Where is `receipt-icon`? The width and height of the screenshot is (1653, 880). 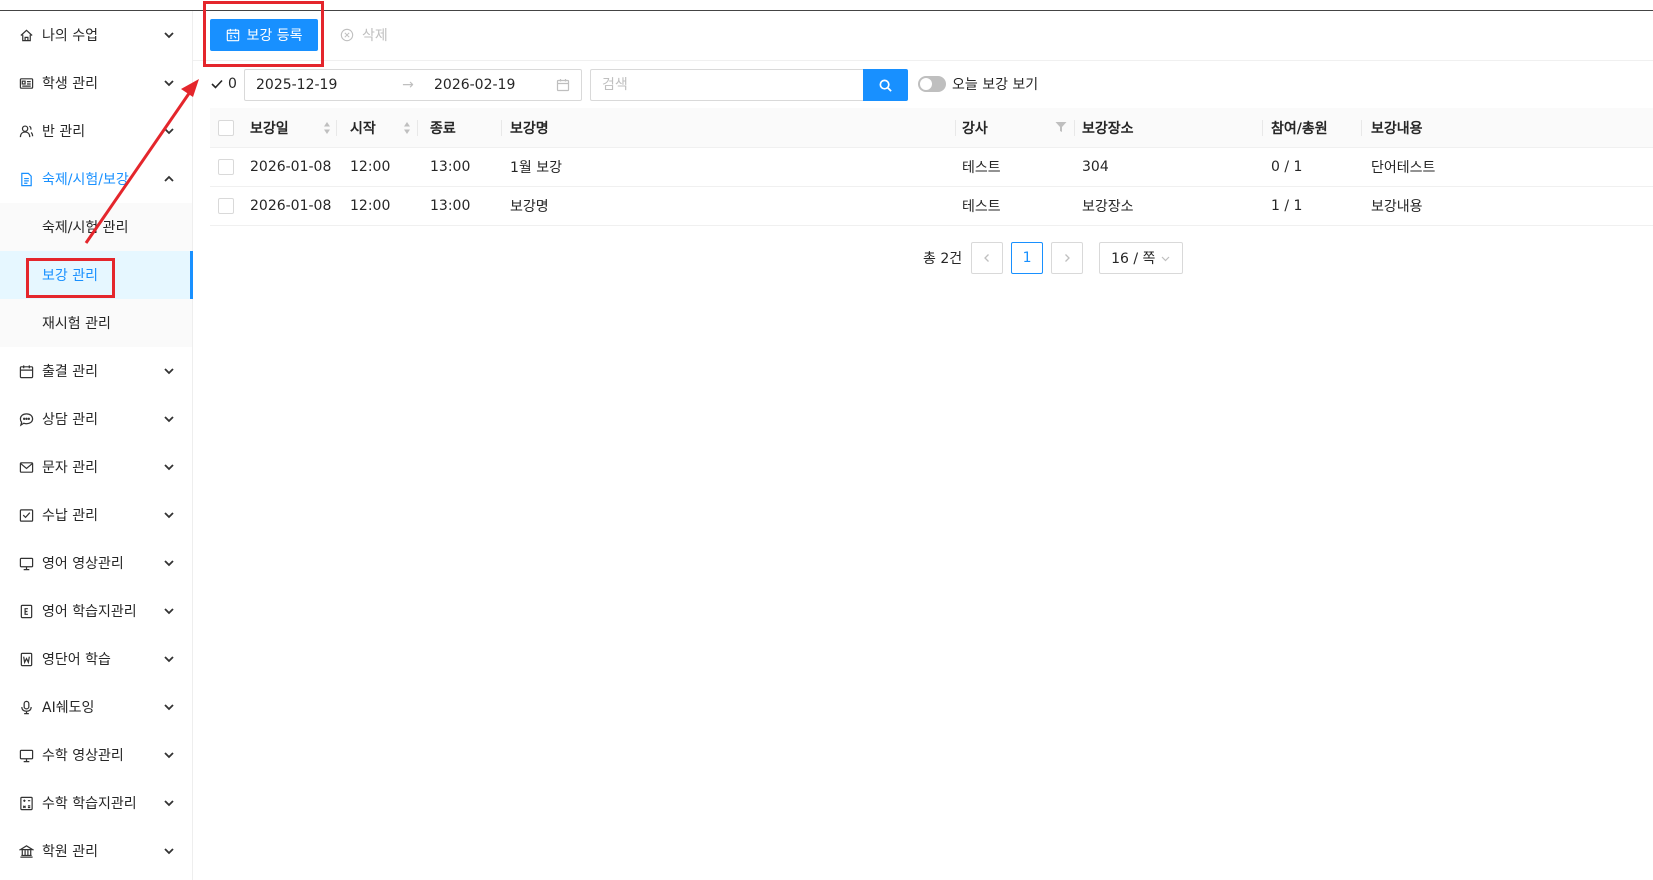 receipt-icon is located at coordinates (26, 515).